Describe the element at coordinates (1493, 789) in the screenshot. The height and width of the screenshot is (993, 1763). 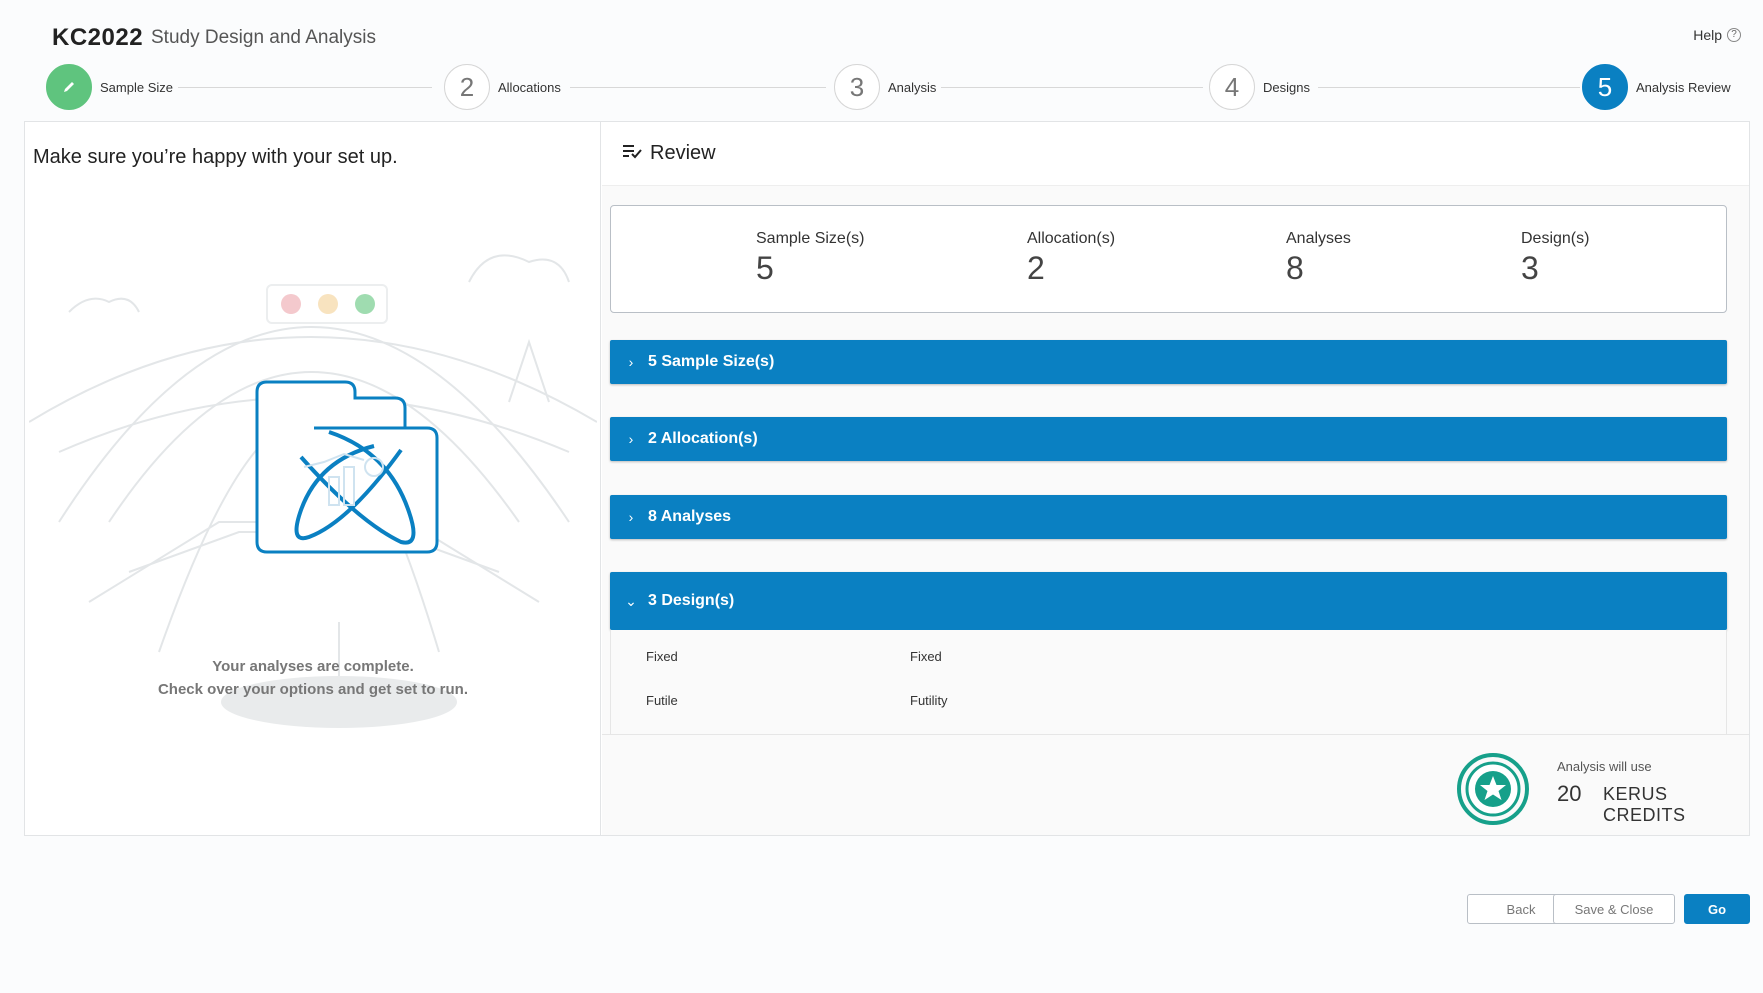
I see `star-badge-icon` at that location.